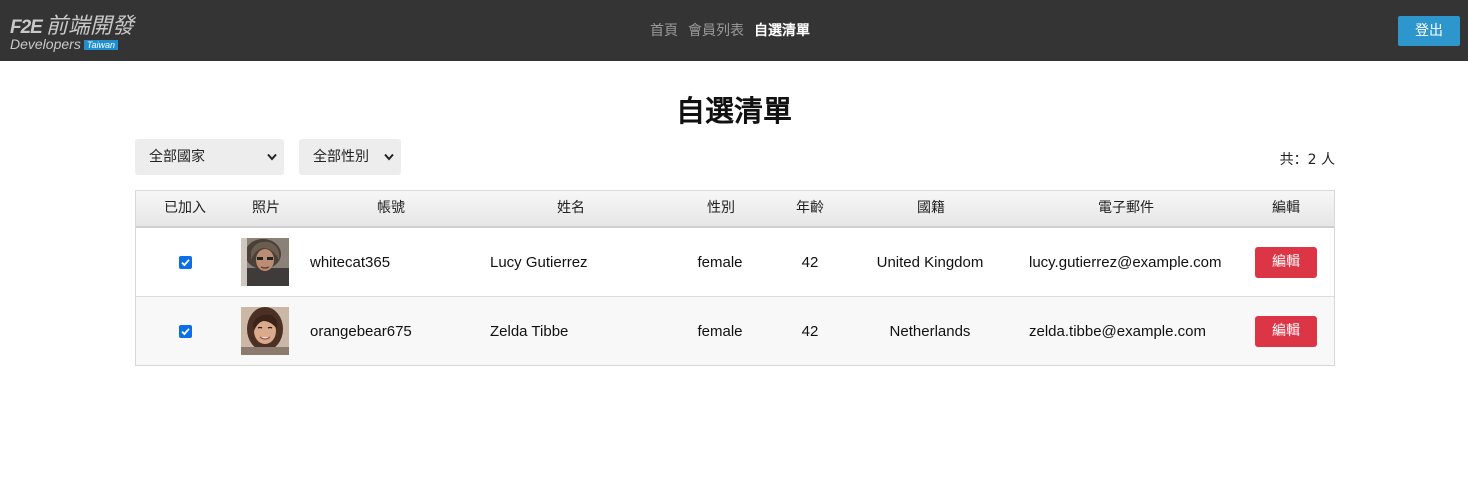 The width and height of the screenshot is (1468, 501). I want to click on header-name: 姓名, so click(571, 208).